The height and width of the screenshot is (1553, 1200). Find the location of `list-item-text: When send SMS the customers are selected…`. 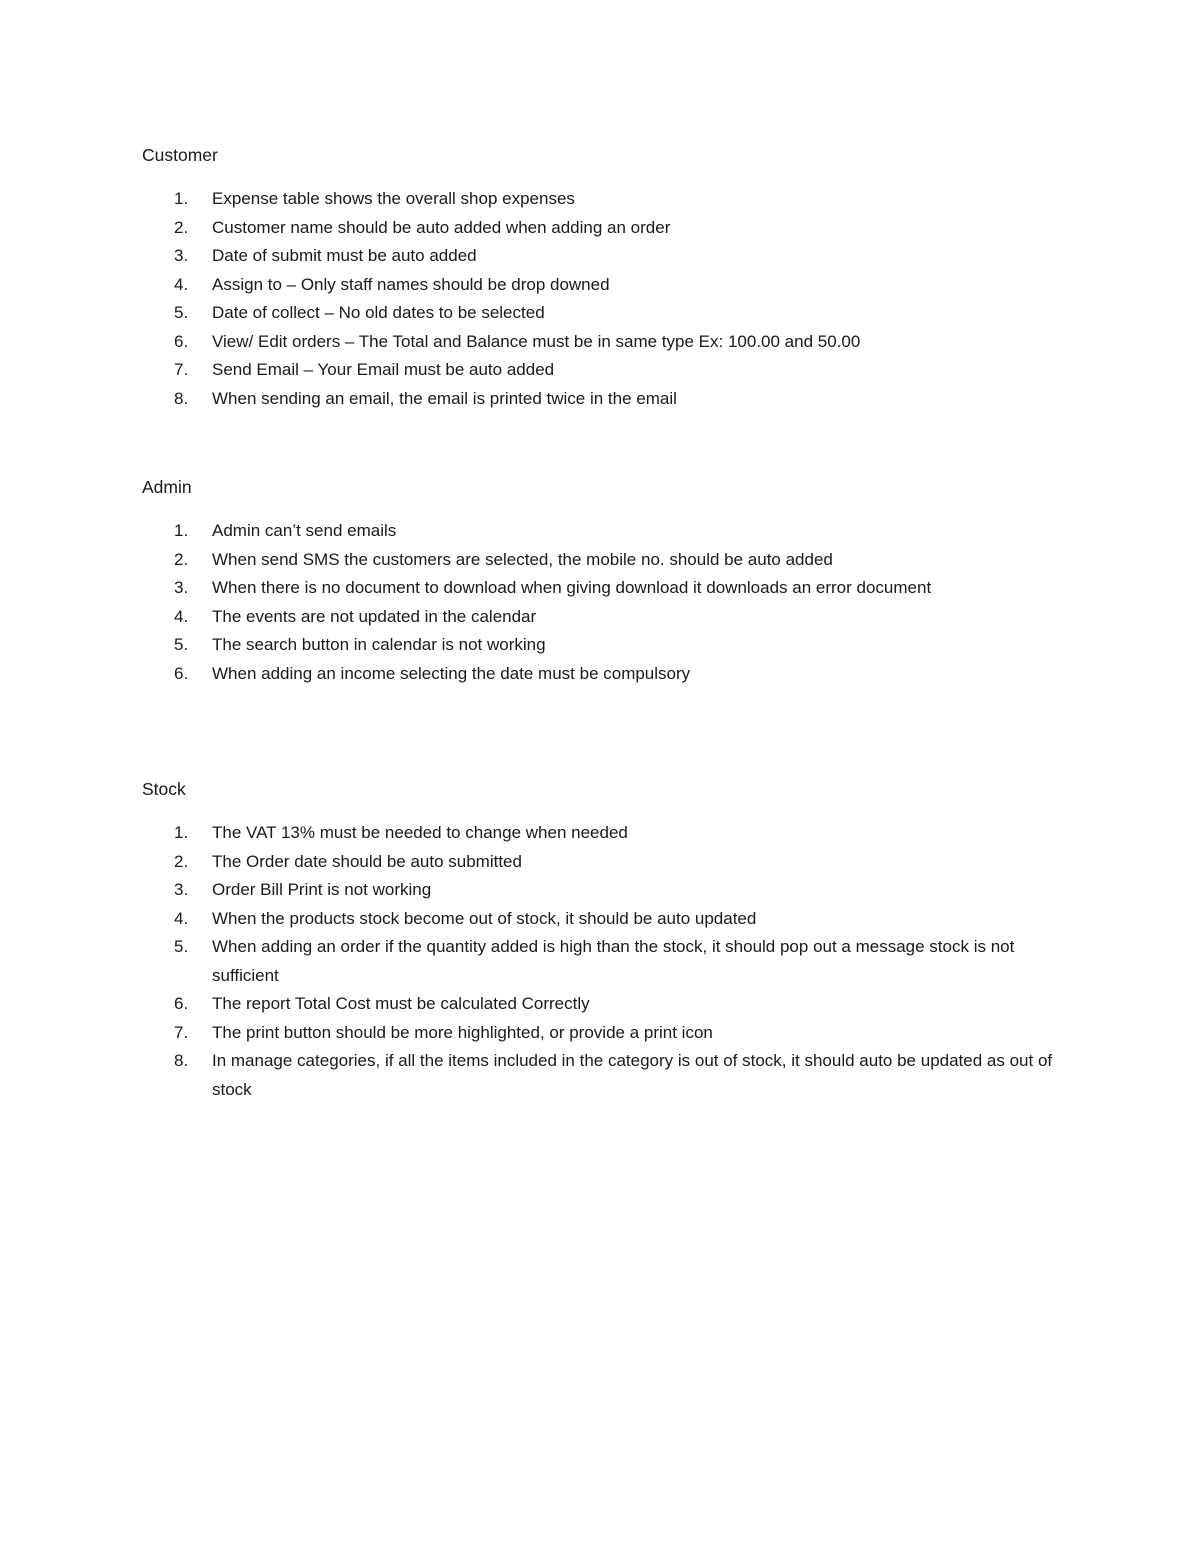

list-item-text: When send SMS the customers are selected… is located at coordinates (522, 559).